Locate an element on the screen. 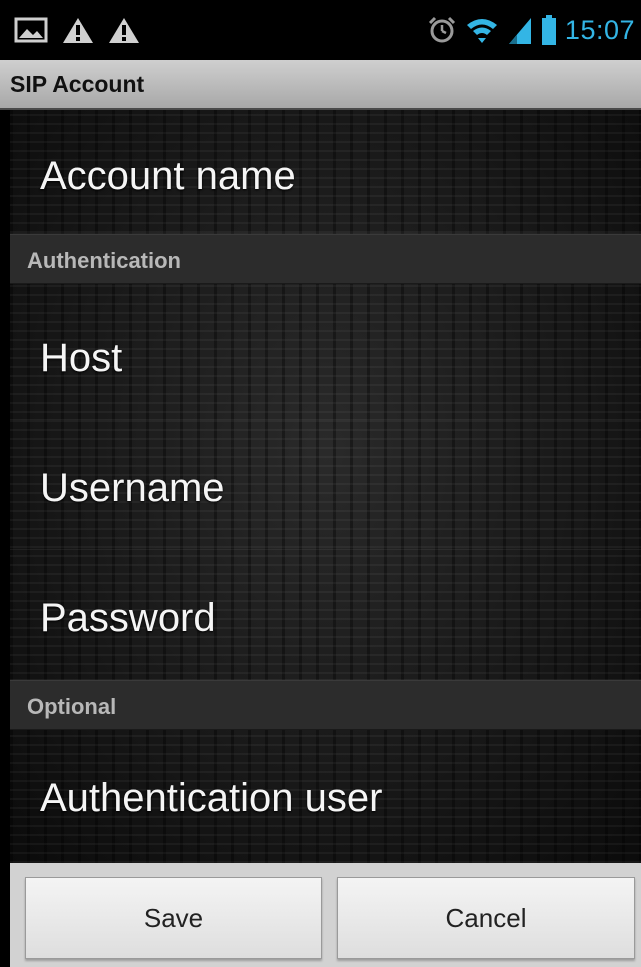 The height and width of the screenshot is (967, 641). title-bar: SIP Account is located at coordinates (320, 85).